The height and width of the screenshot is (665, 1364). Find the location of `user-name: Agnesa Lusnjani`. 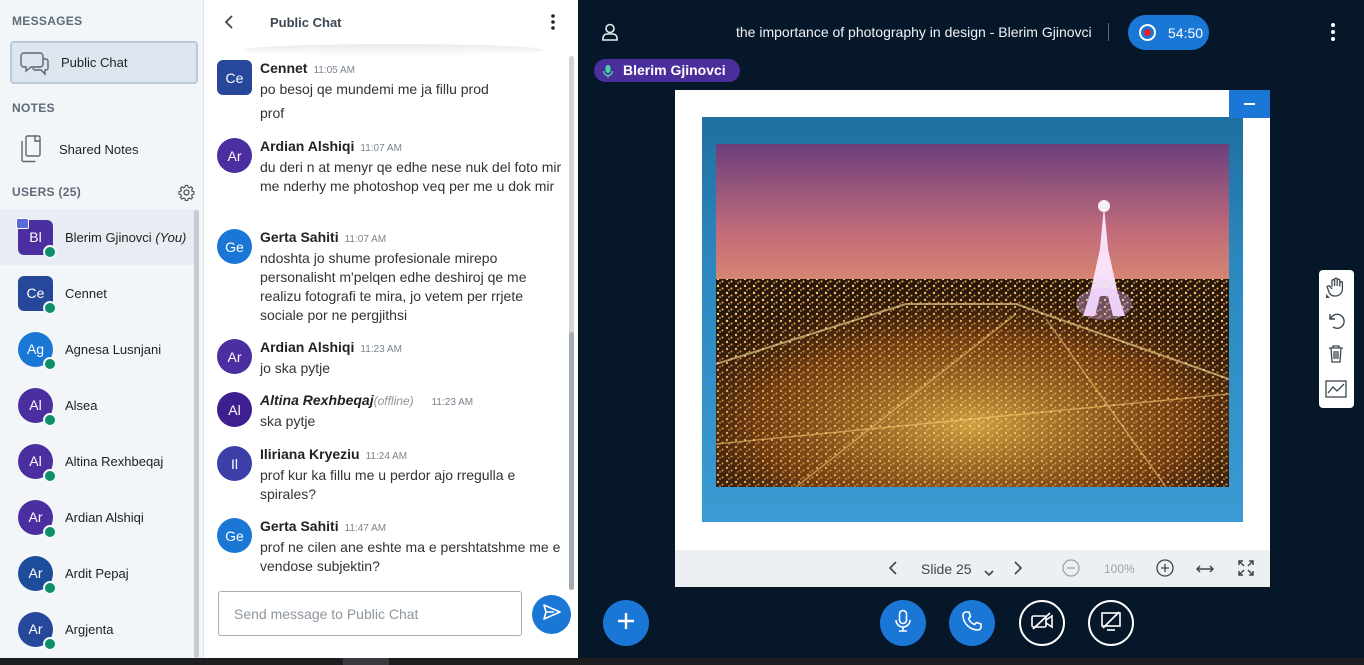

user-name: Agnesa Lusnjani is located at coordinates (113, 349).